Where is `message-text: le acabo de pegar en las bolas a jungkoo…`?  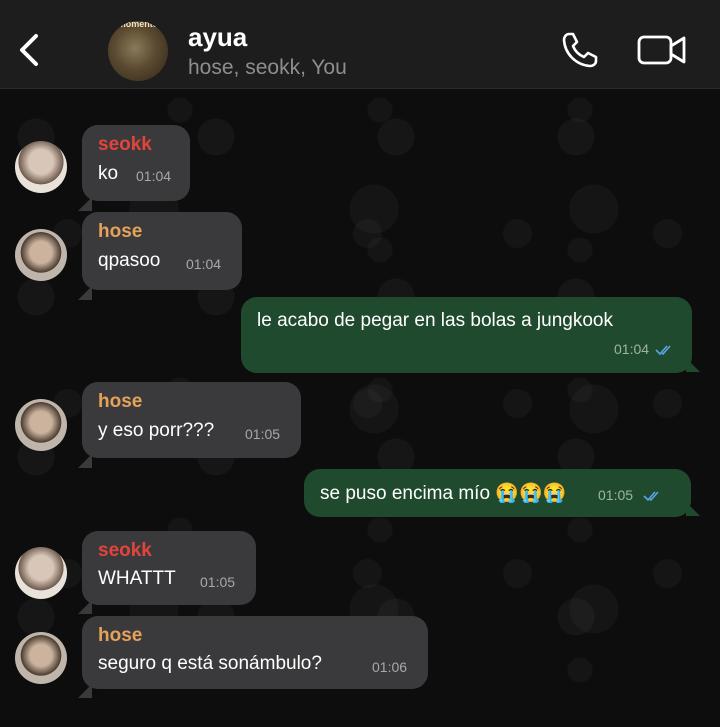 message-text: le acabo de pegar en las bolas a jungkoo… is located at coordinates (435, 320).